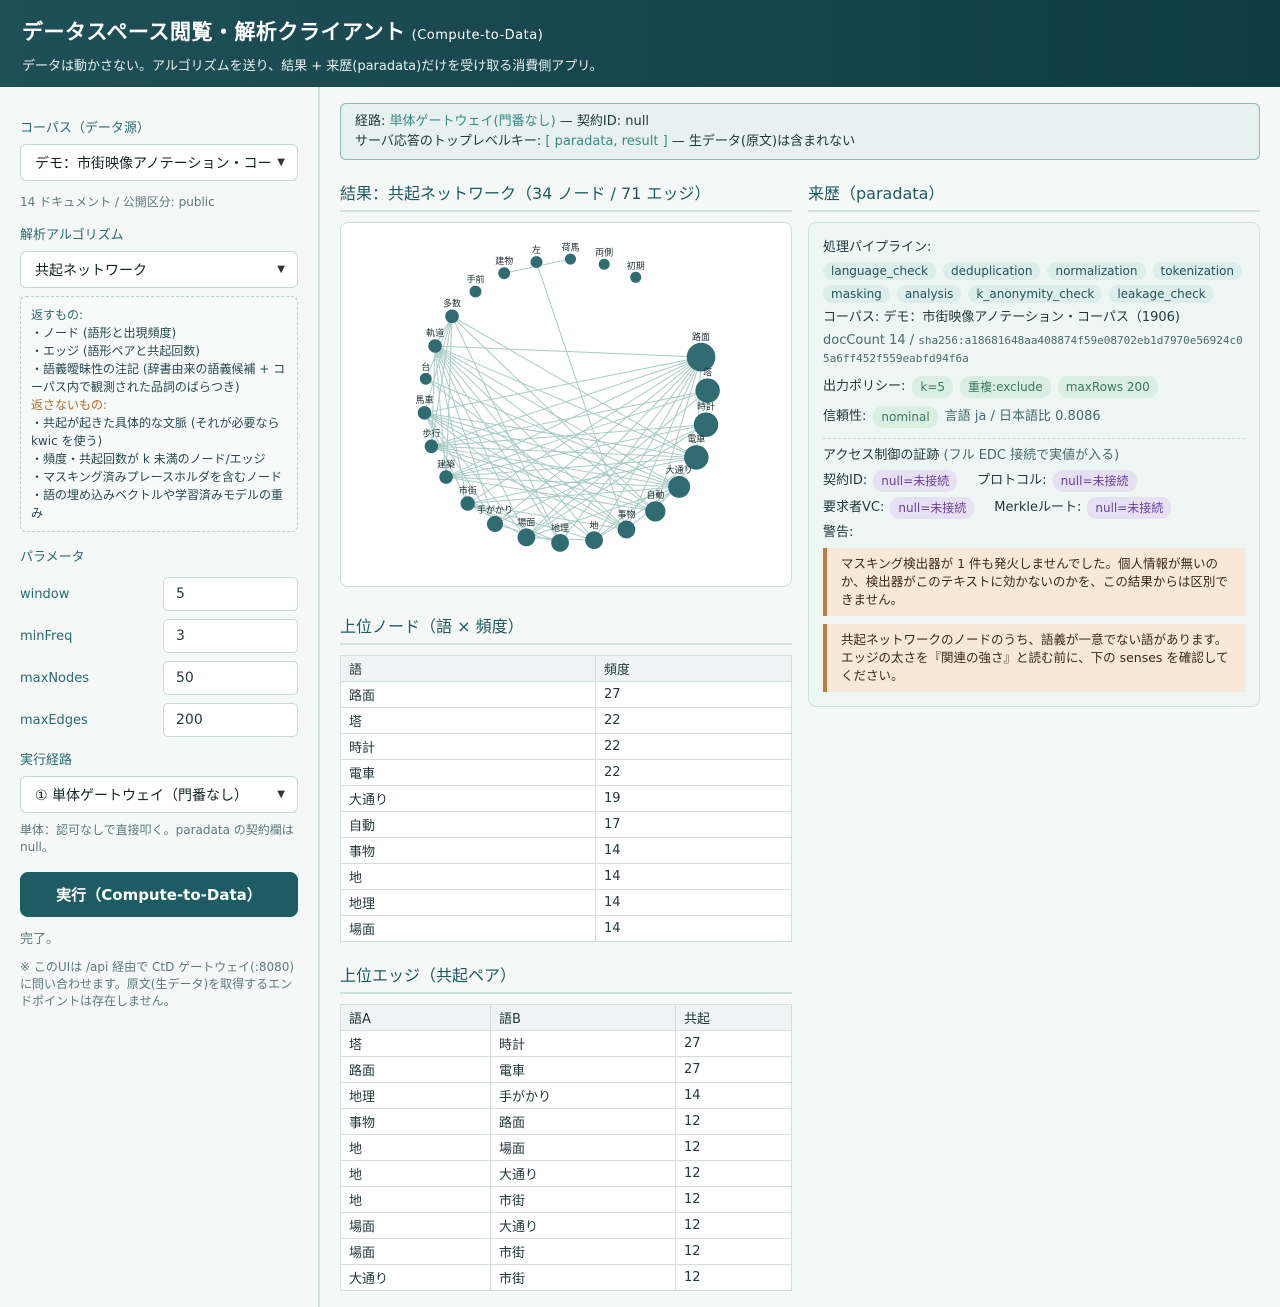 This screenshot has width=1280, height=1307. I want to click on edge-row: 場面 市街 12, so click(566, 1251).